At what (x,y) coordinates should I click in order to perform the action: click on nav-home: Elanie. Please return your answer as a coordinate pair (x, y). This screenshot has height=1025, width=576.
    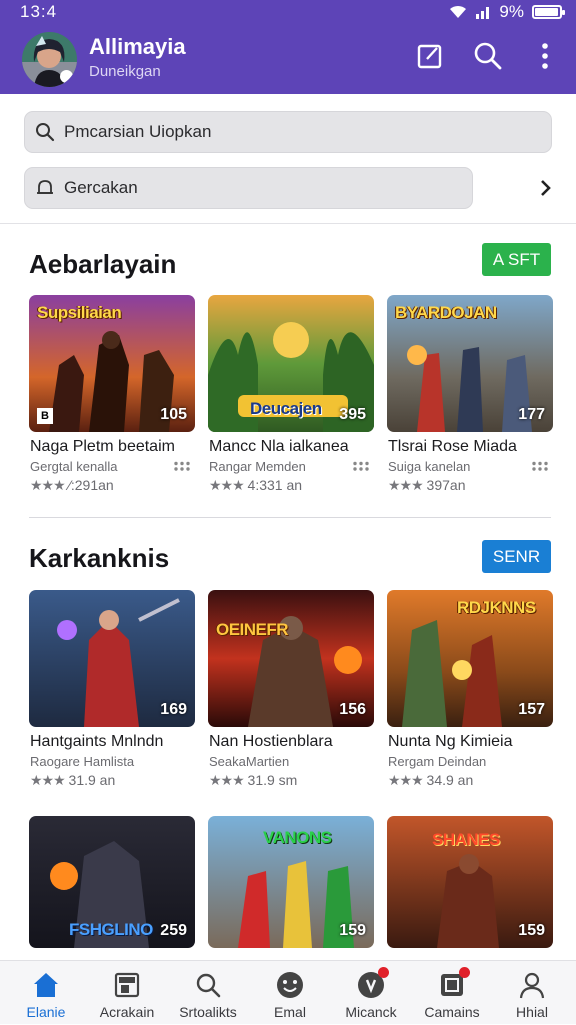
    Looking at the image, I should click on (46, 993).